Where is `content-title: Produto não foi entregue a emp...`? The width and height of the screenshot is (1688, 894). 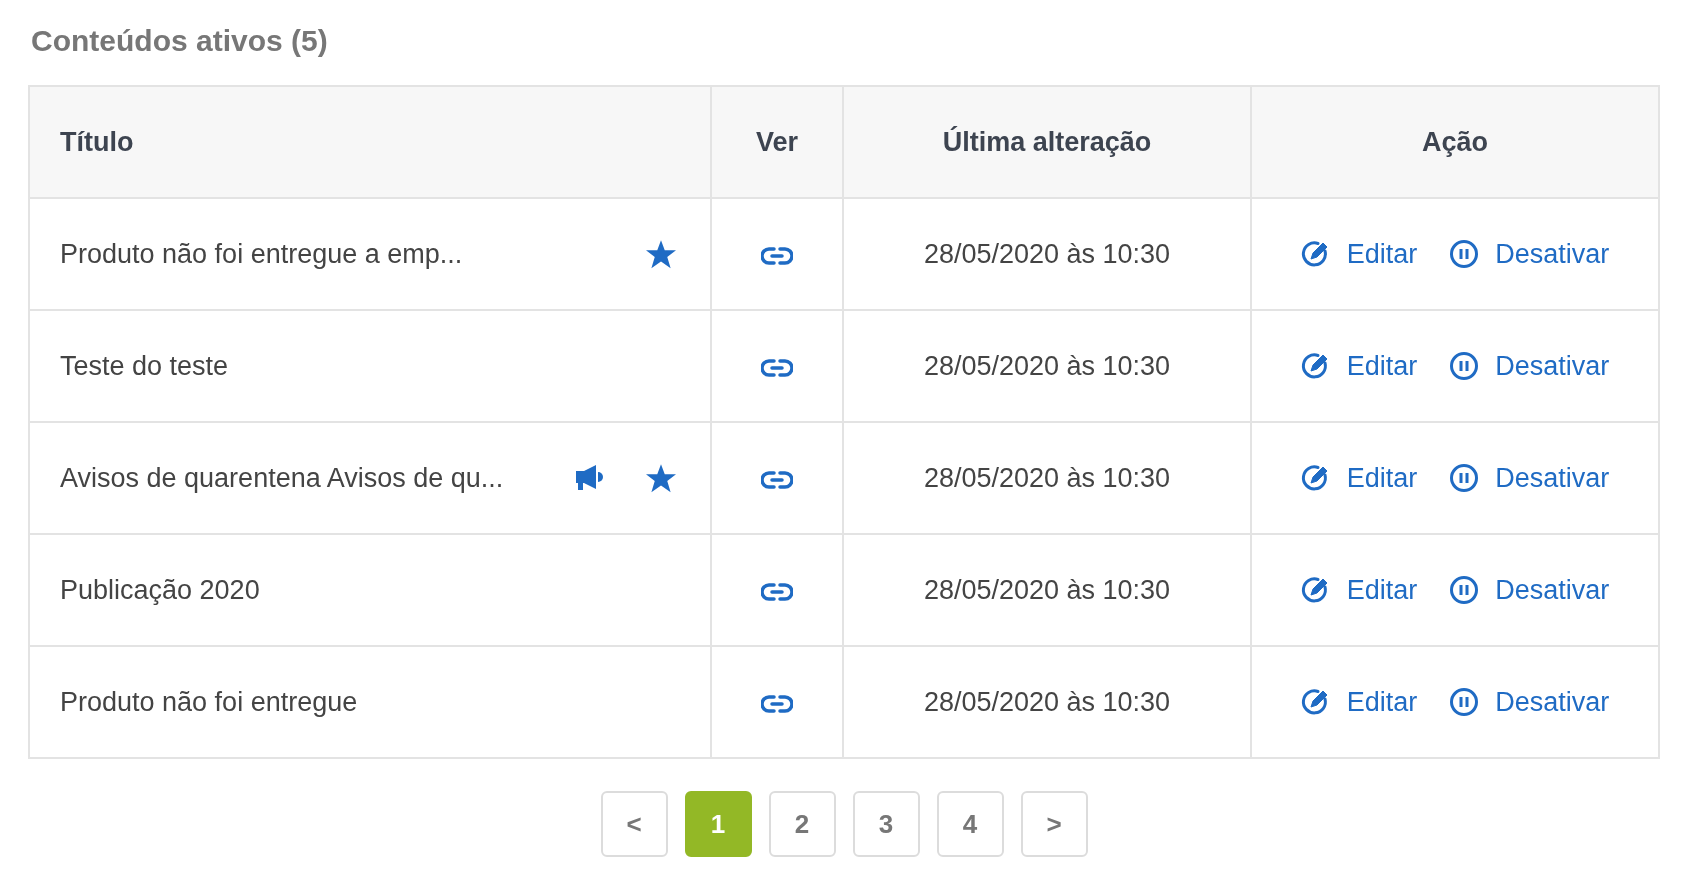
content-title: Produto não foi entregue a emp... is located at coordinates (261, 254).